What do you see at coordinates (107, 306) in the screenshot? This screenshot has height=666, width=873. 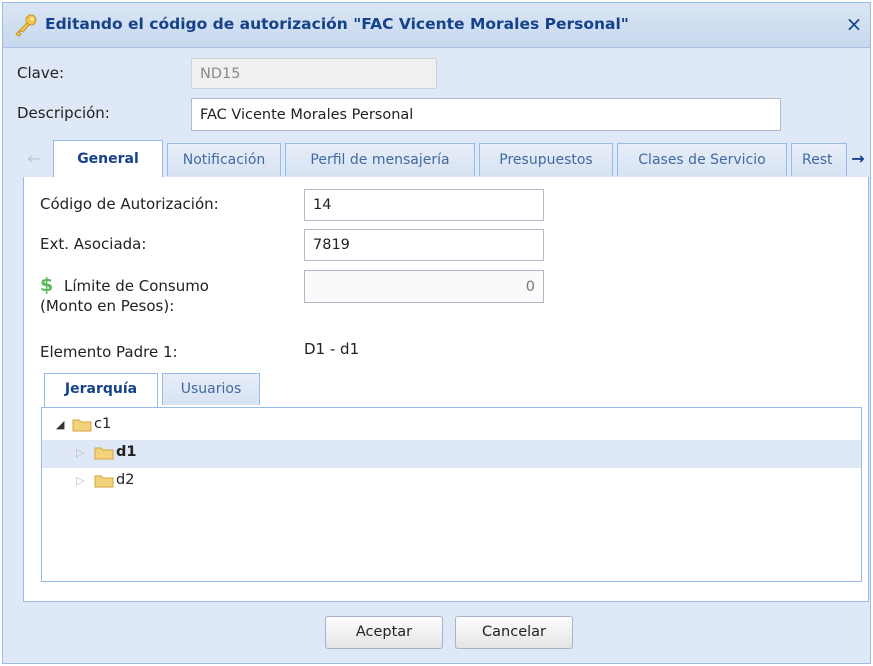 I see `limite-label-line2: (Monto en Pesos):` at bounding box center [107, 306].